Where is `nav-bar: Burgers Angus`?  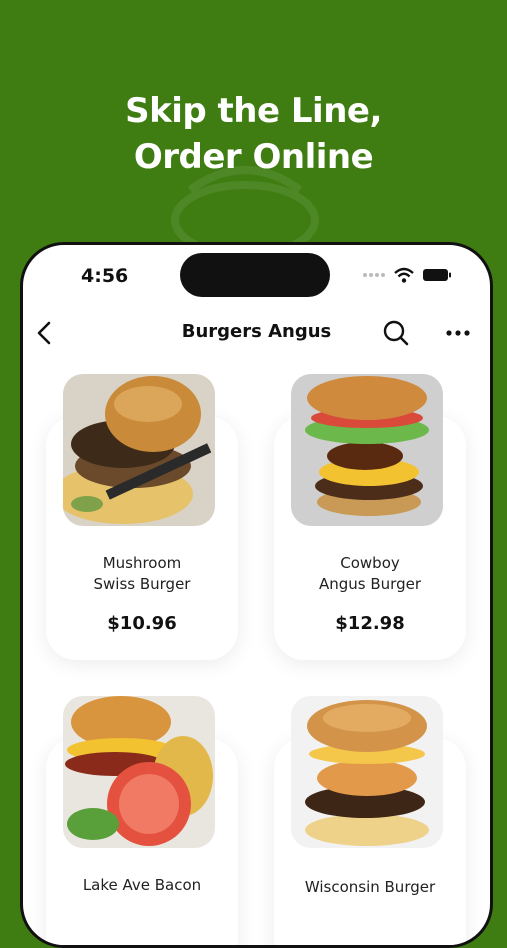
nav-bar: Burgers Angus is located at coordinates (256, 335).